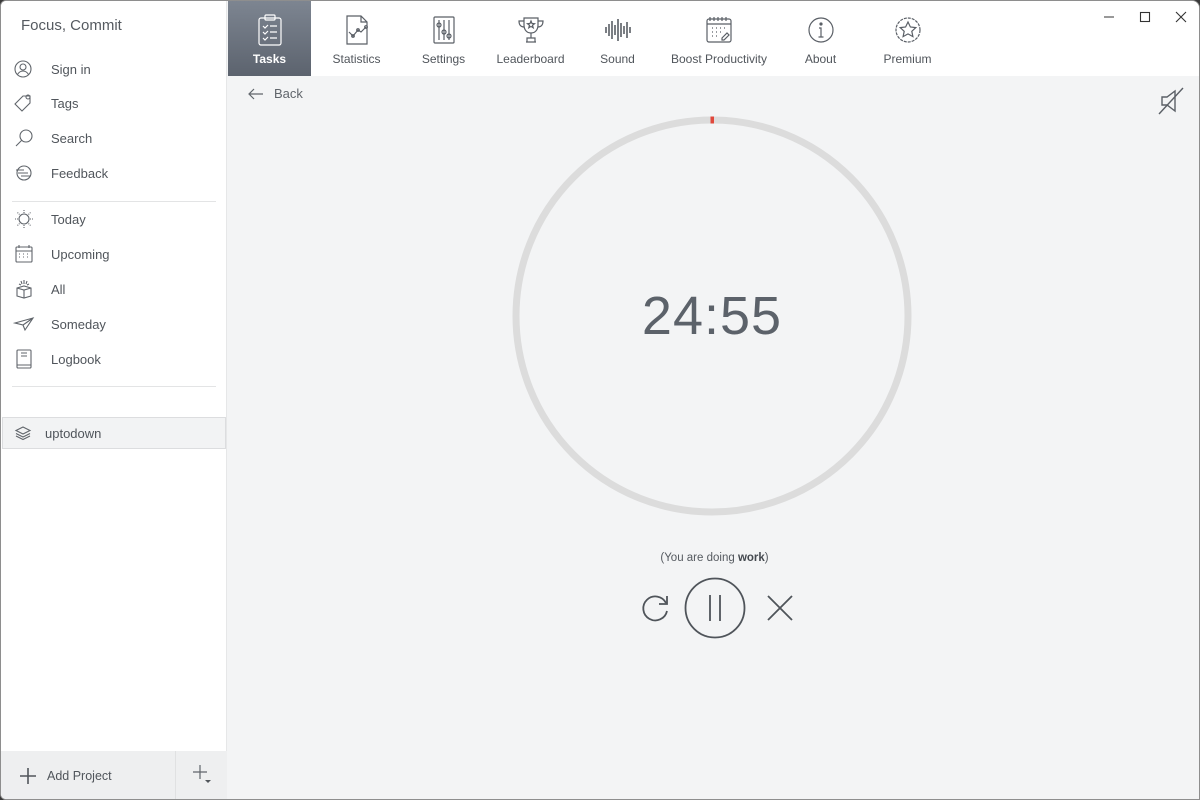  Describe the element at coordinates (766, 558) in the screenshot. I see `status-suffix: )` at that location.